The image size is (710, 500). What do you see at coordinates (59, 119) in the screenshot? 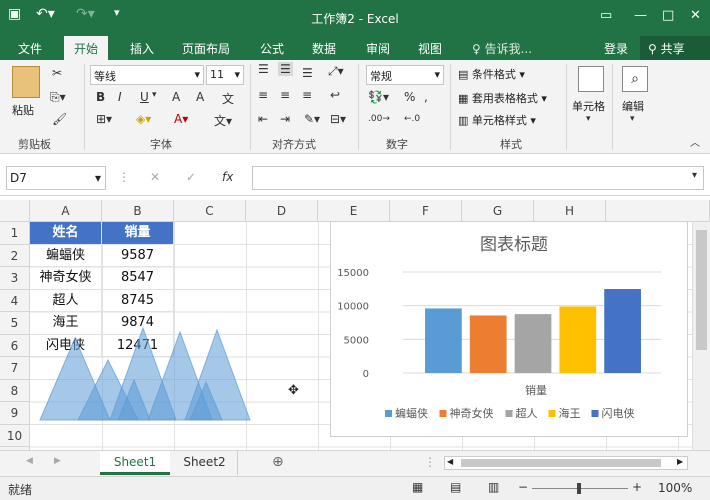
I see `format-painter-icon: 🖌` at bounding box center [59, 119].